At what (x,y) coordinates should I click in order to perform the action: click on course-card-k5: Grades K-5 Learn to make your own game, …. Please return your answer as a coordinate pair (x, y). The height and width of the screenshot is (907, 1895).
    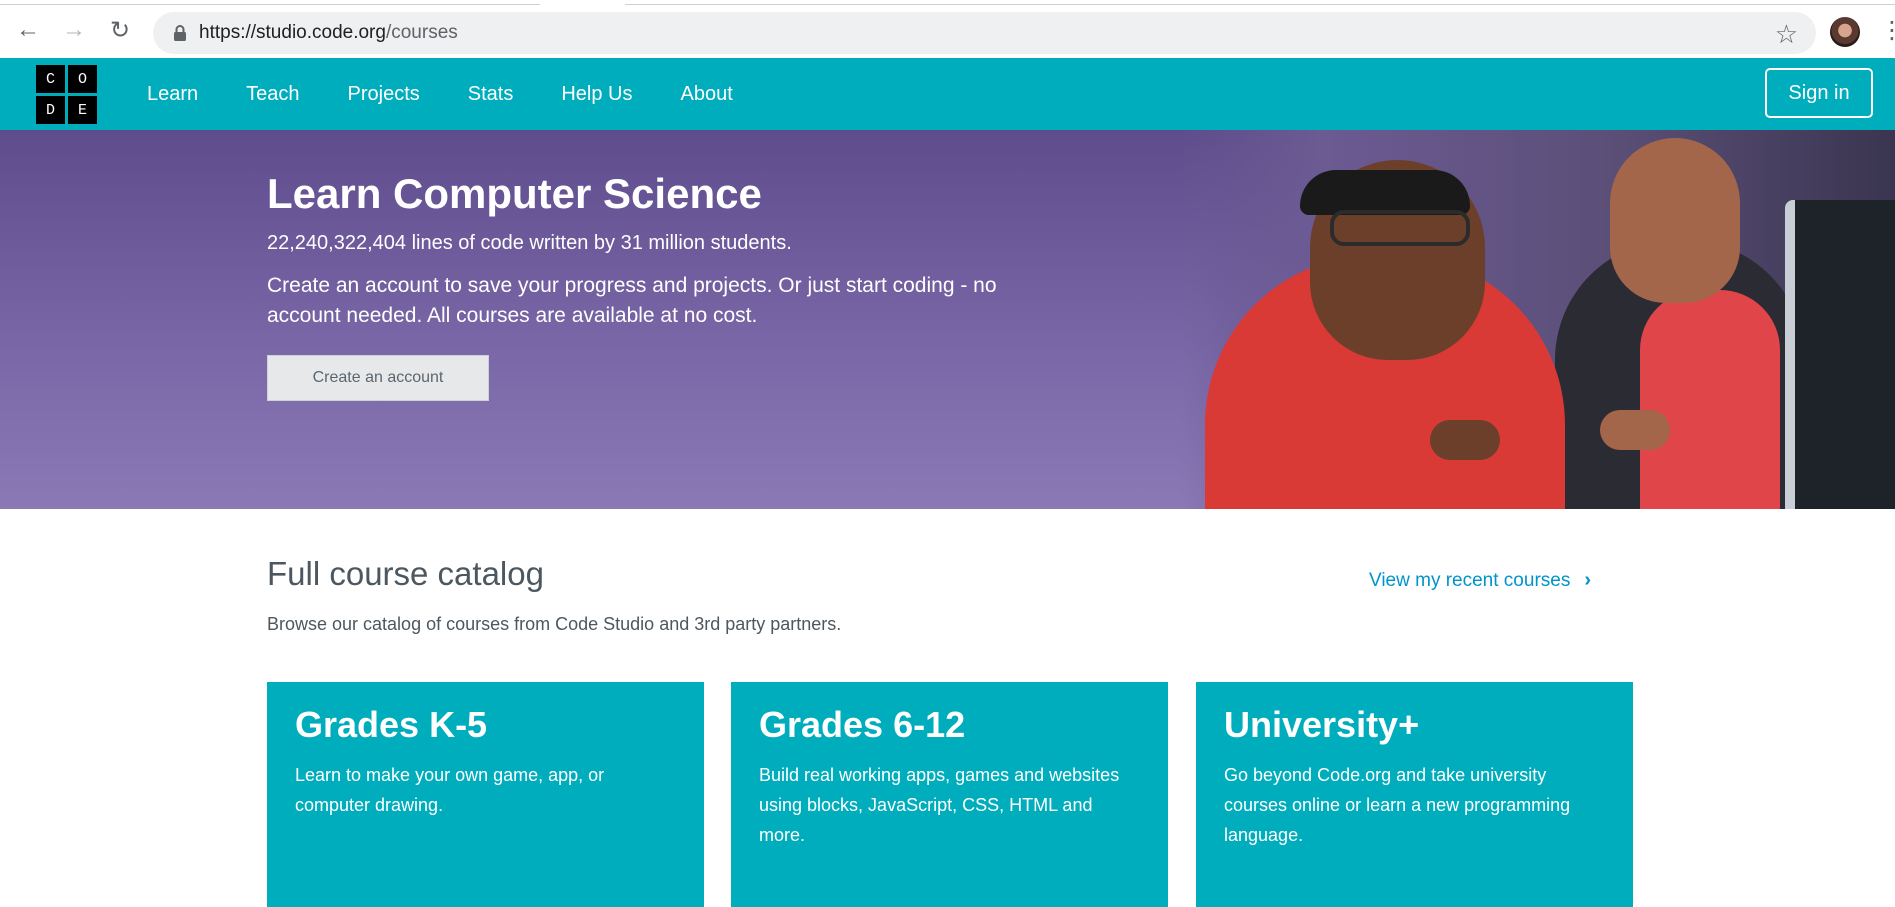
    Looking at the image, I should click on (485, 794).